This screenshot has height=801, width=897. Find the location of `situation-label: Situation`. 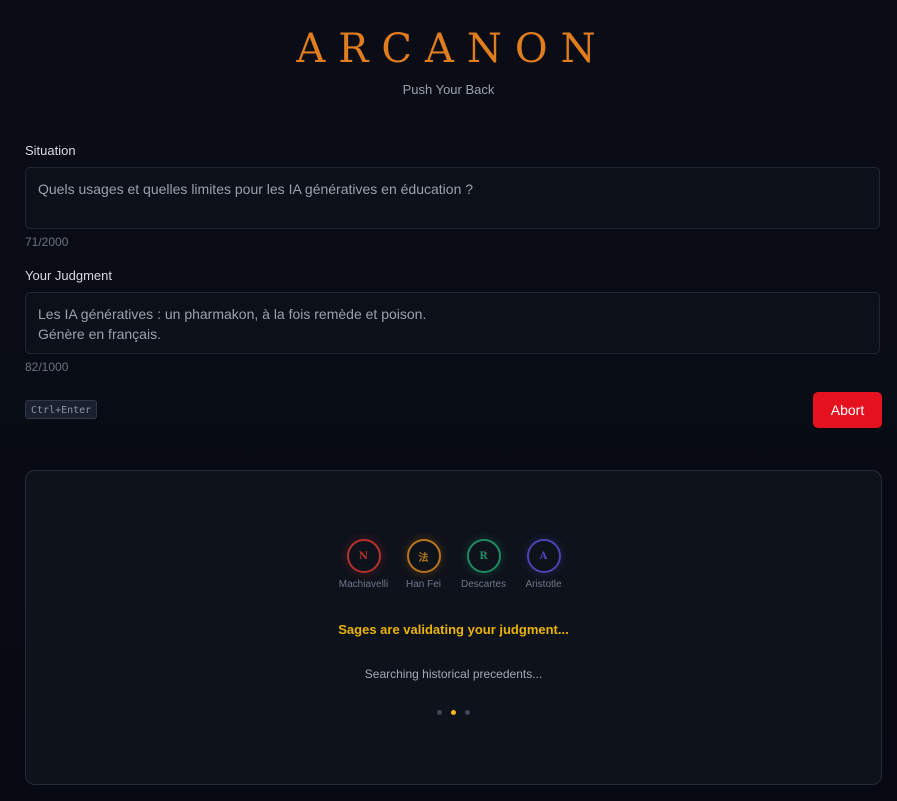

situation-label: Situation is located at coordinates (50, 150).